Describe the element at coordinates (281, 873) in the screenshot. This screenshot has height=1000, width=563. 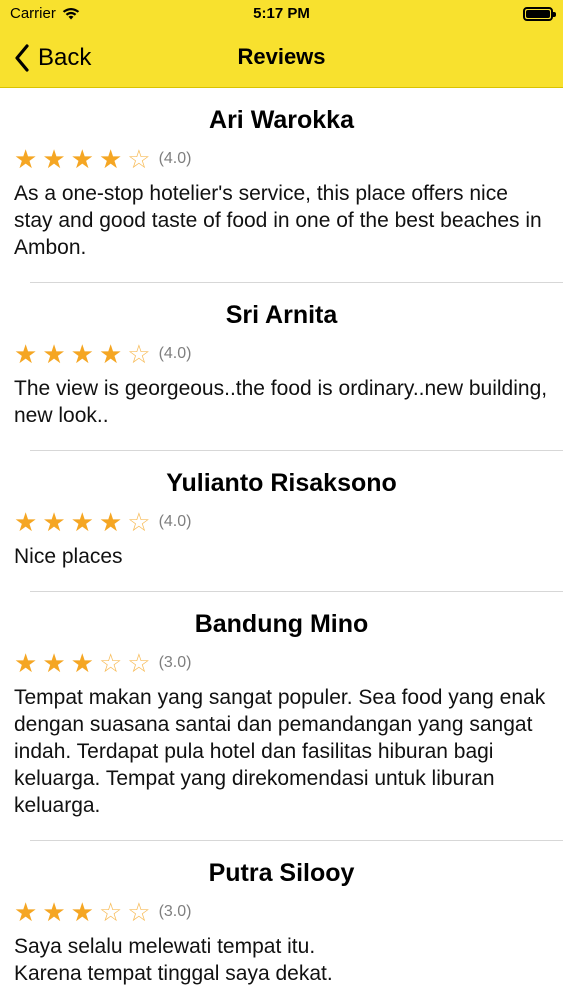
I see `reviewer-name: Putra Silooy` at that location.